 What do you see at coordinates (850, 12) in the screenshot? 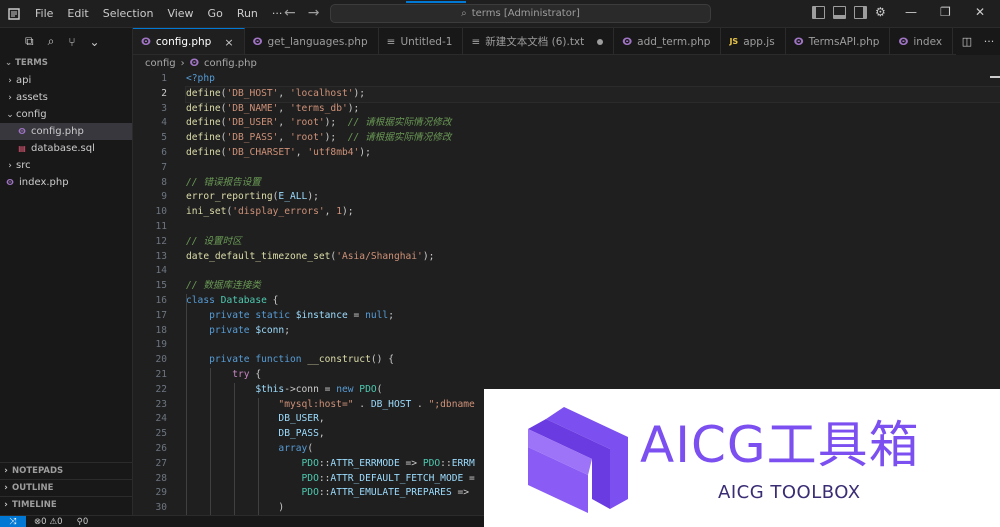
I see `layout-controls: ⚙` at bounding box center [850, 12].